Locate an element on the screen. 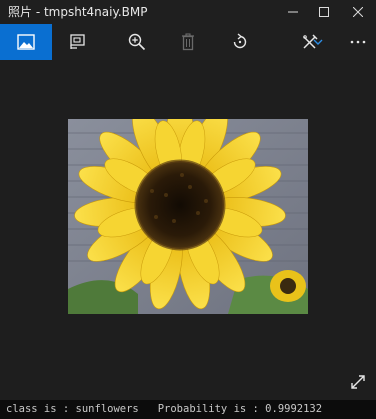 The image size is (376, 419). slideshow-icon is located at coordinates (77, 41).